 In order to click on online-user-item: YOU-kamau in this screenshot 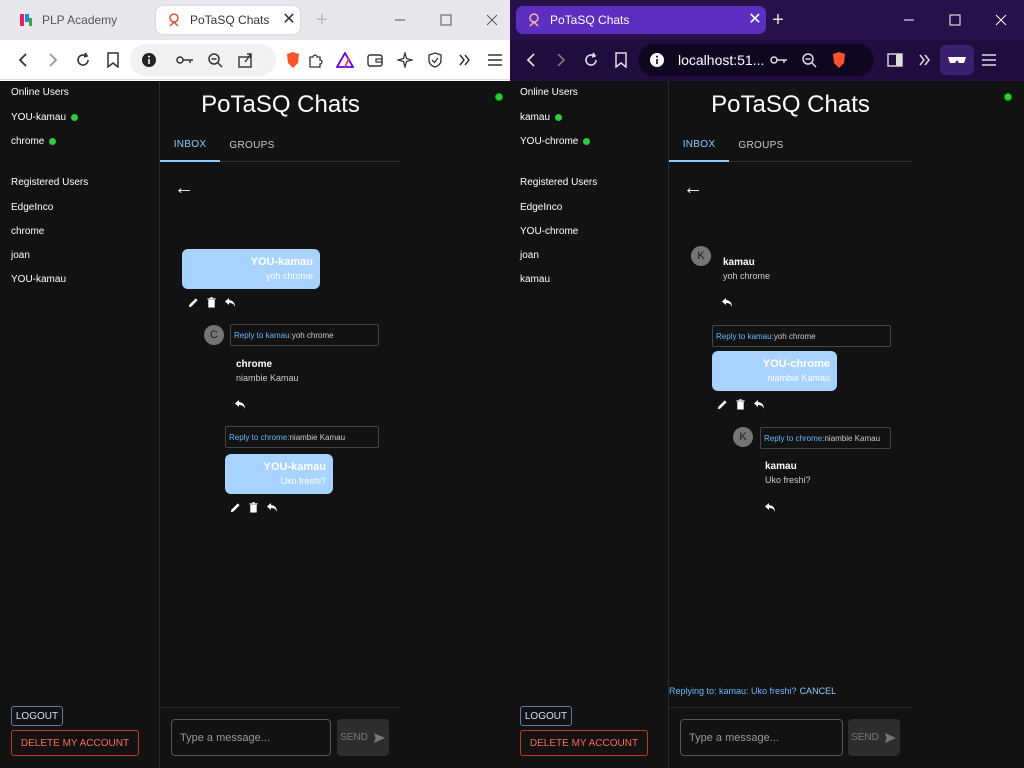, I will do `click(79, 117)`.